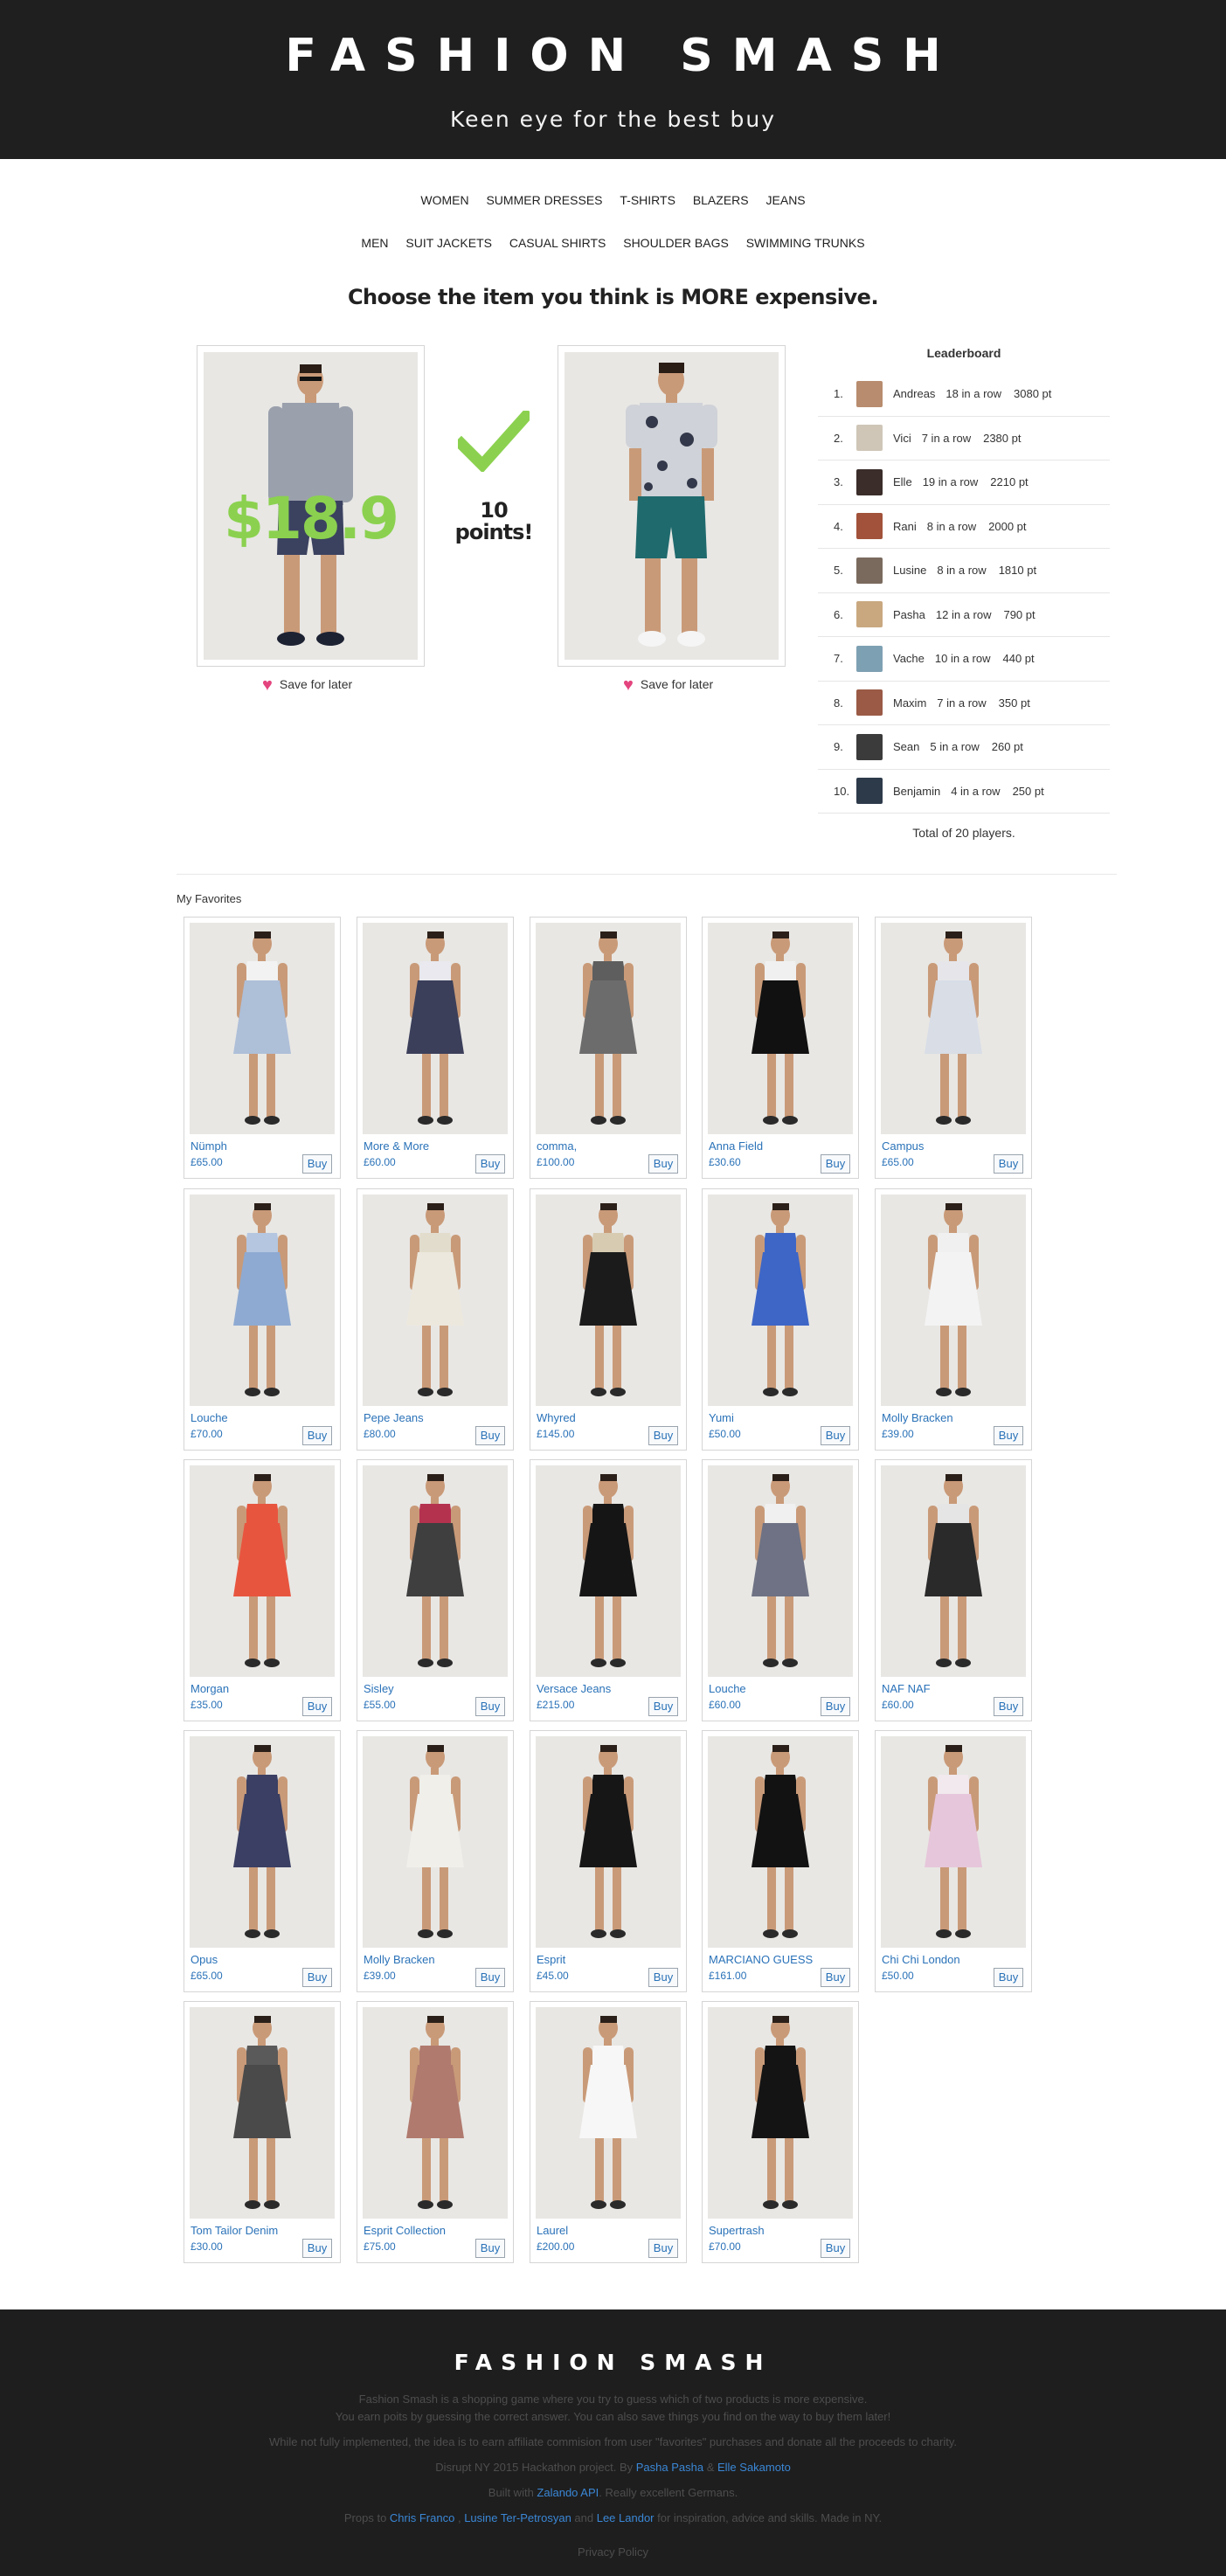 The width and height of the screenshot is (1226, 2576). Describe the element at coordinates (786, 200) in the screenshot. I see `nav-item-jeans: JEANS` at that location.